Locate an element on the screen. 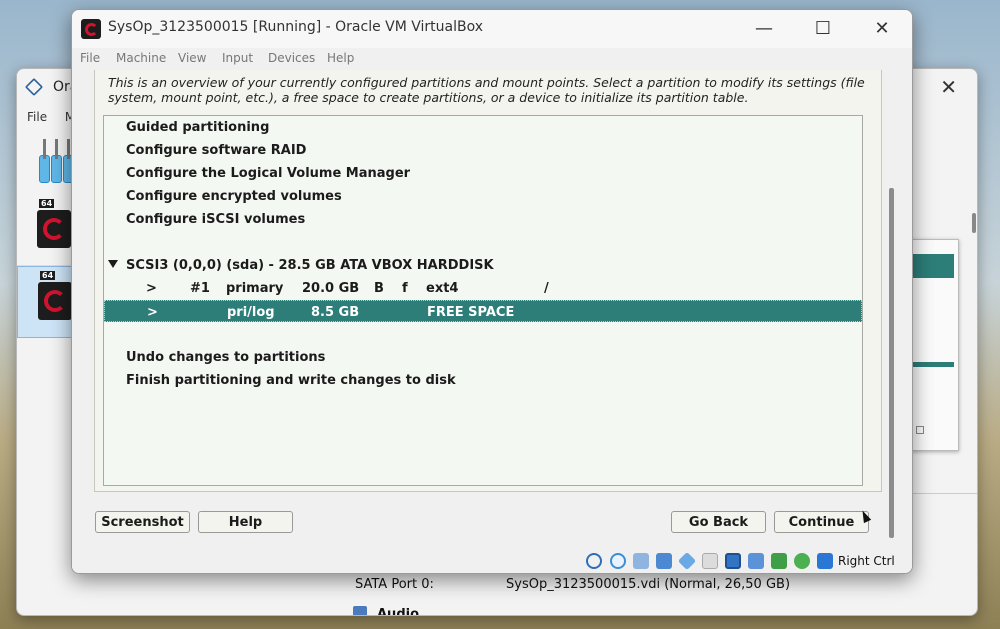  vm-list-item-selected: 64 is located at coordinates (47, 302).